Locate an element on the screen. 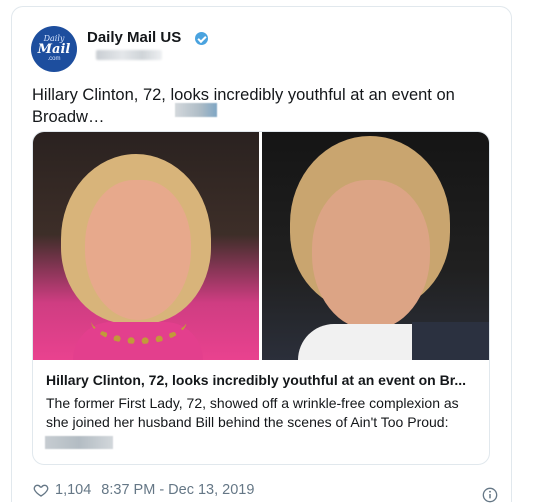 The height and width of the screenshot is (503, 545). heart-icon is located at coordinates (41, 490).